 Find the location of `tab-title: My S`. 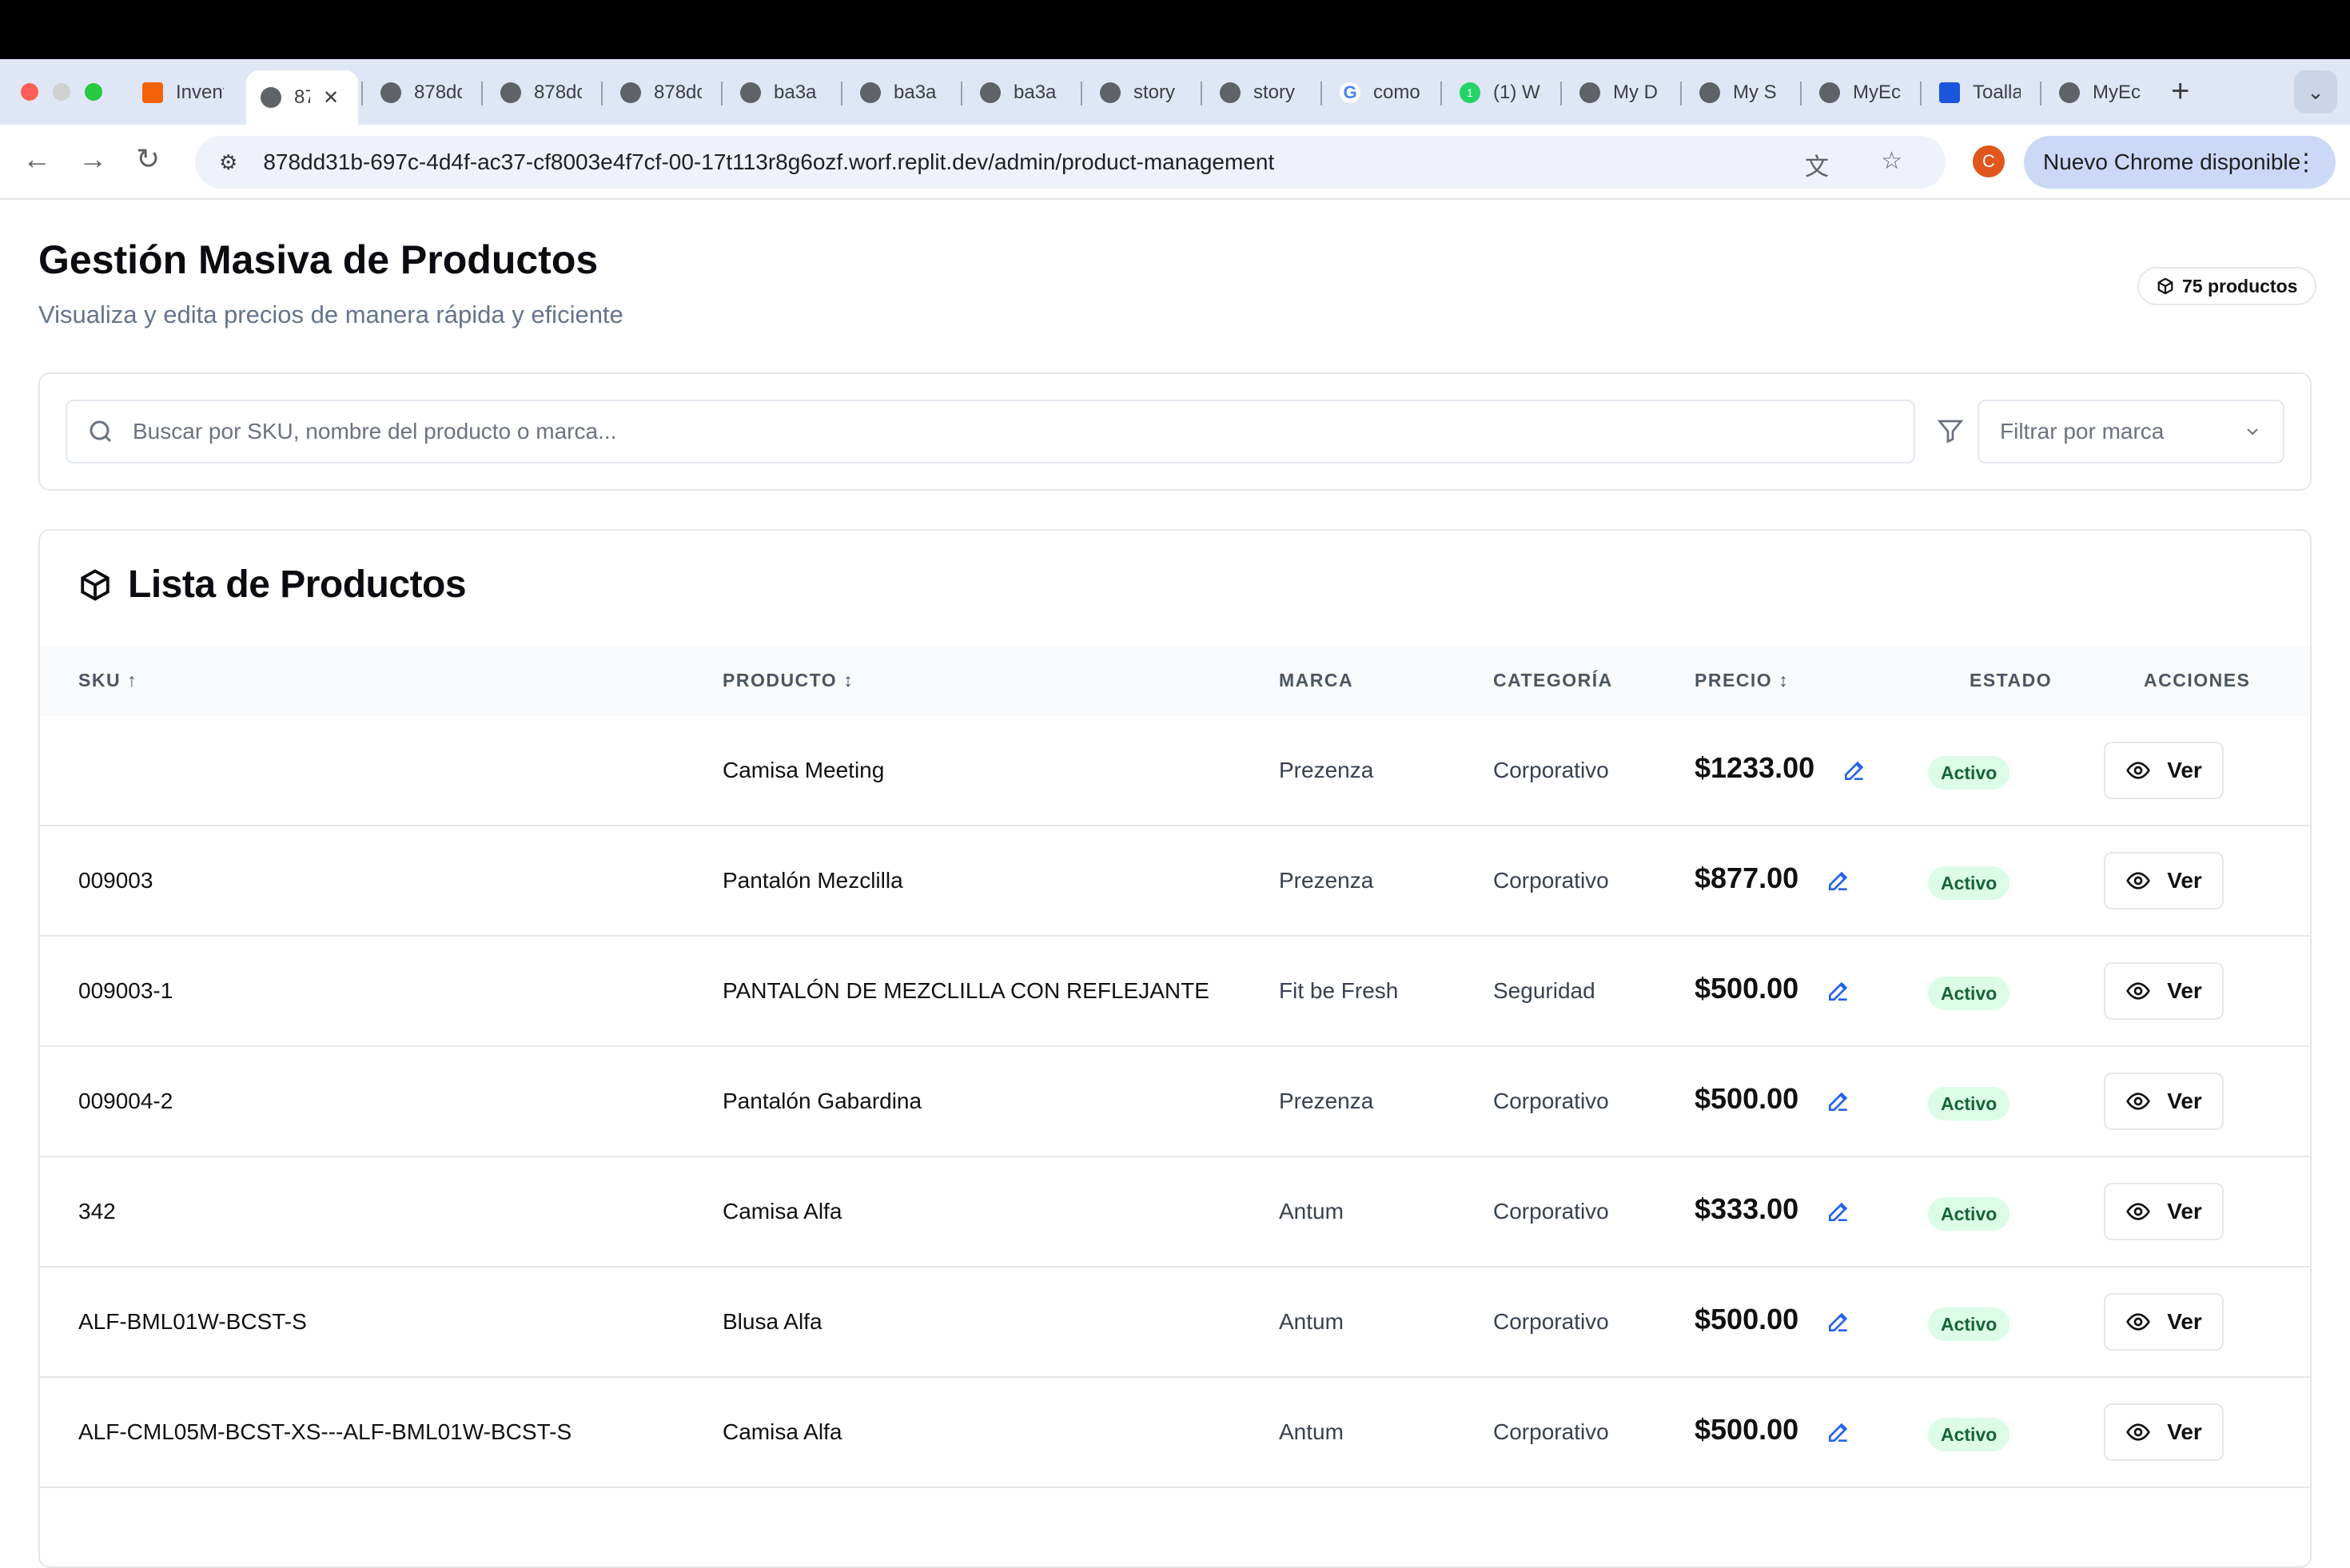

tab-title: My S is located at coordinates (1755, 92).